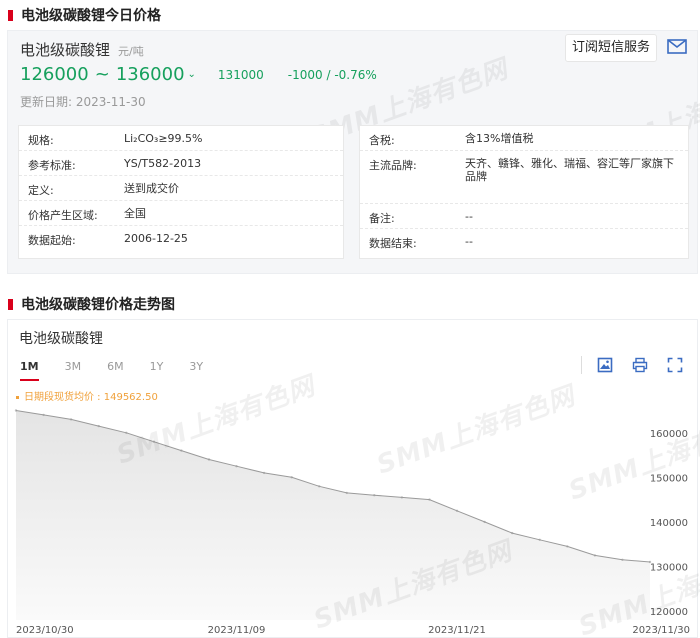  I want to click on section-header-today-price: 电池级碳酸锂今日价格, so click(84, 15).